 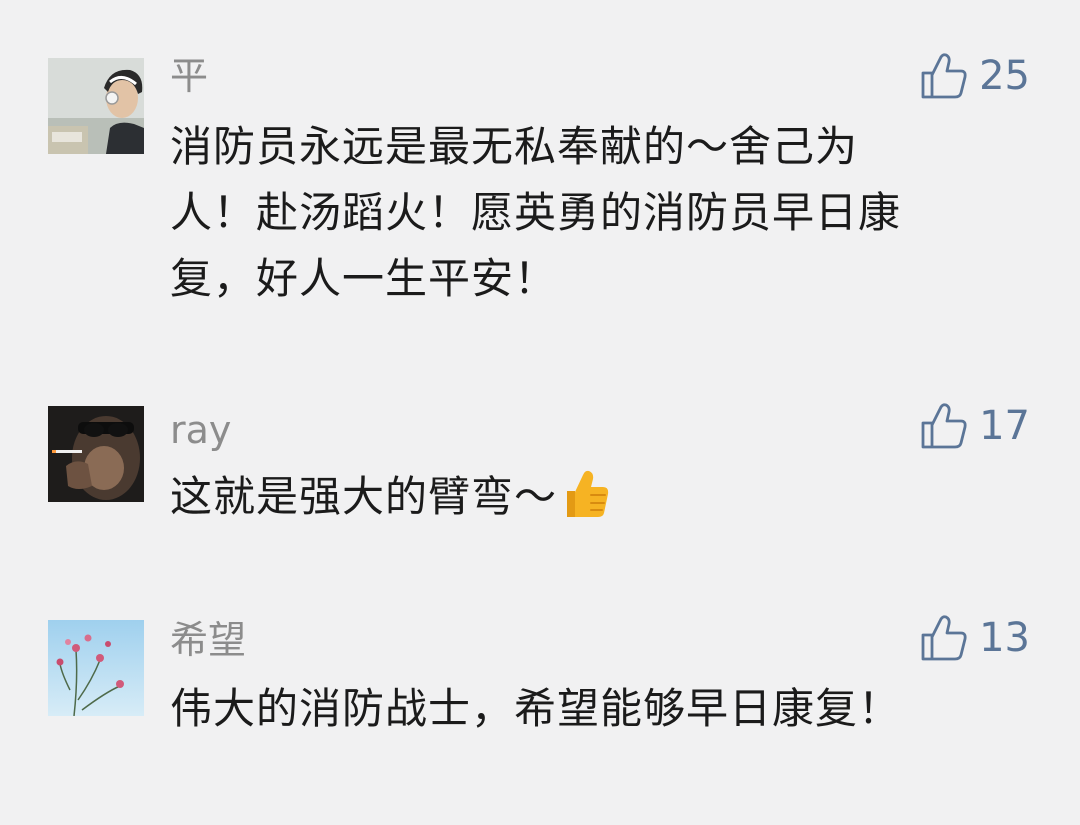 I want to click on comment-line: 消防员永远是最无私奉献的～舍己为, so click(x=514, y=146).